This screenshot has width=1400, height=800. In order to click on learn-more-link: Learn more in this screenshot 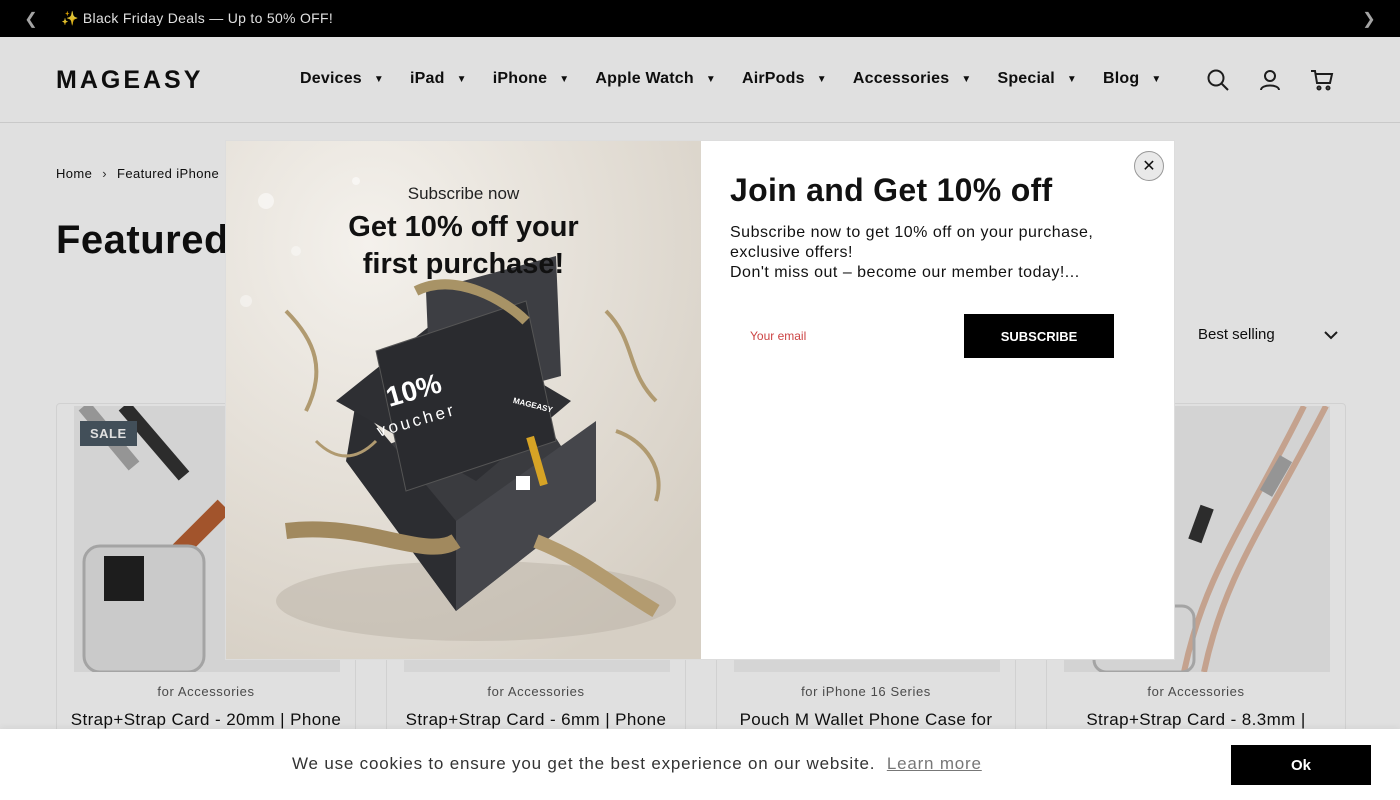, I will do `click(934, 763)`.